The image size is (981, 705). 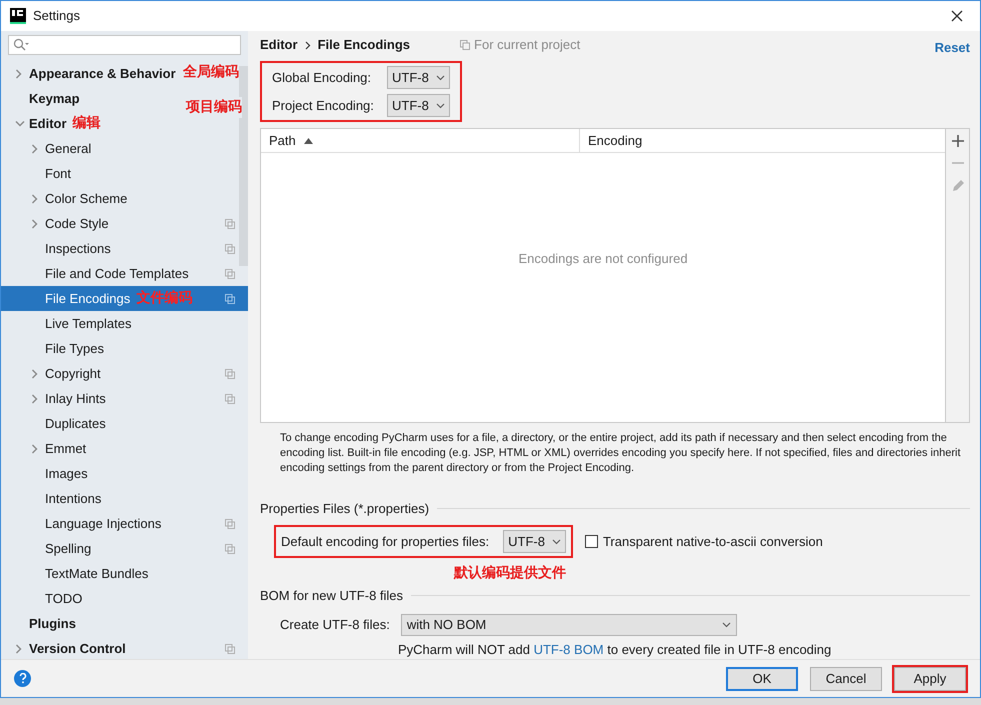 What do you see at coordinates (621, 453) in the screenshot?
I see `description-text: To change encoding PyCharm uses for a file, a directory, or the entire project, add its path if necessary and then select encoding from the encoding list. Built-in file encoding (e.g. JSP, HTML or XML) overrides encoding you specify here. If not specified, files and directories inherit encoding settings from the parent directory or from the Project Encoding.` at bounding box center [621, 453].